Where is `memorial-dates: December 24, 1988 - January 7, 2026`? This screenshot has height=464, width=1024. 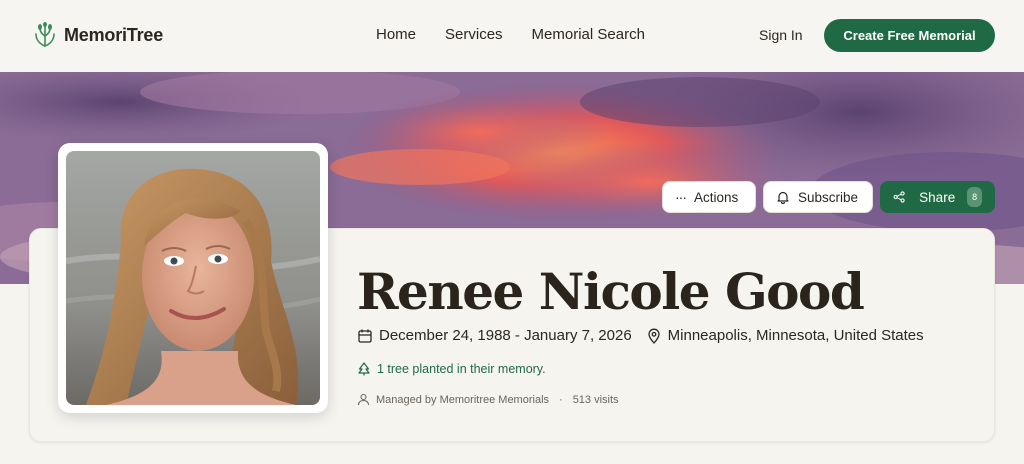
memorial-dates: December 24, 1988 - January 7, 2026 is located at coordinates (505, 335).